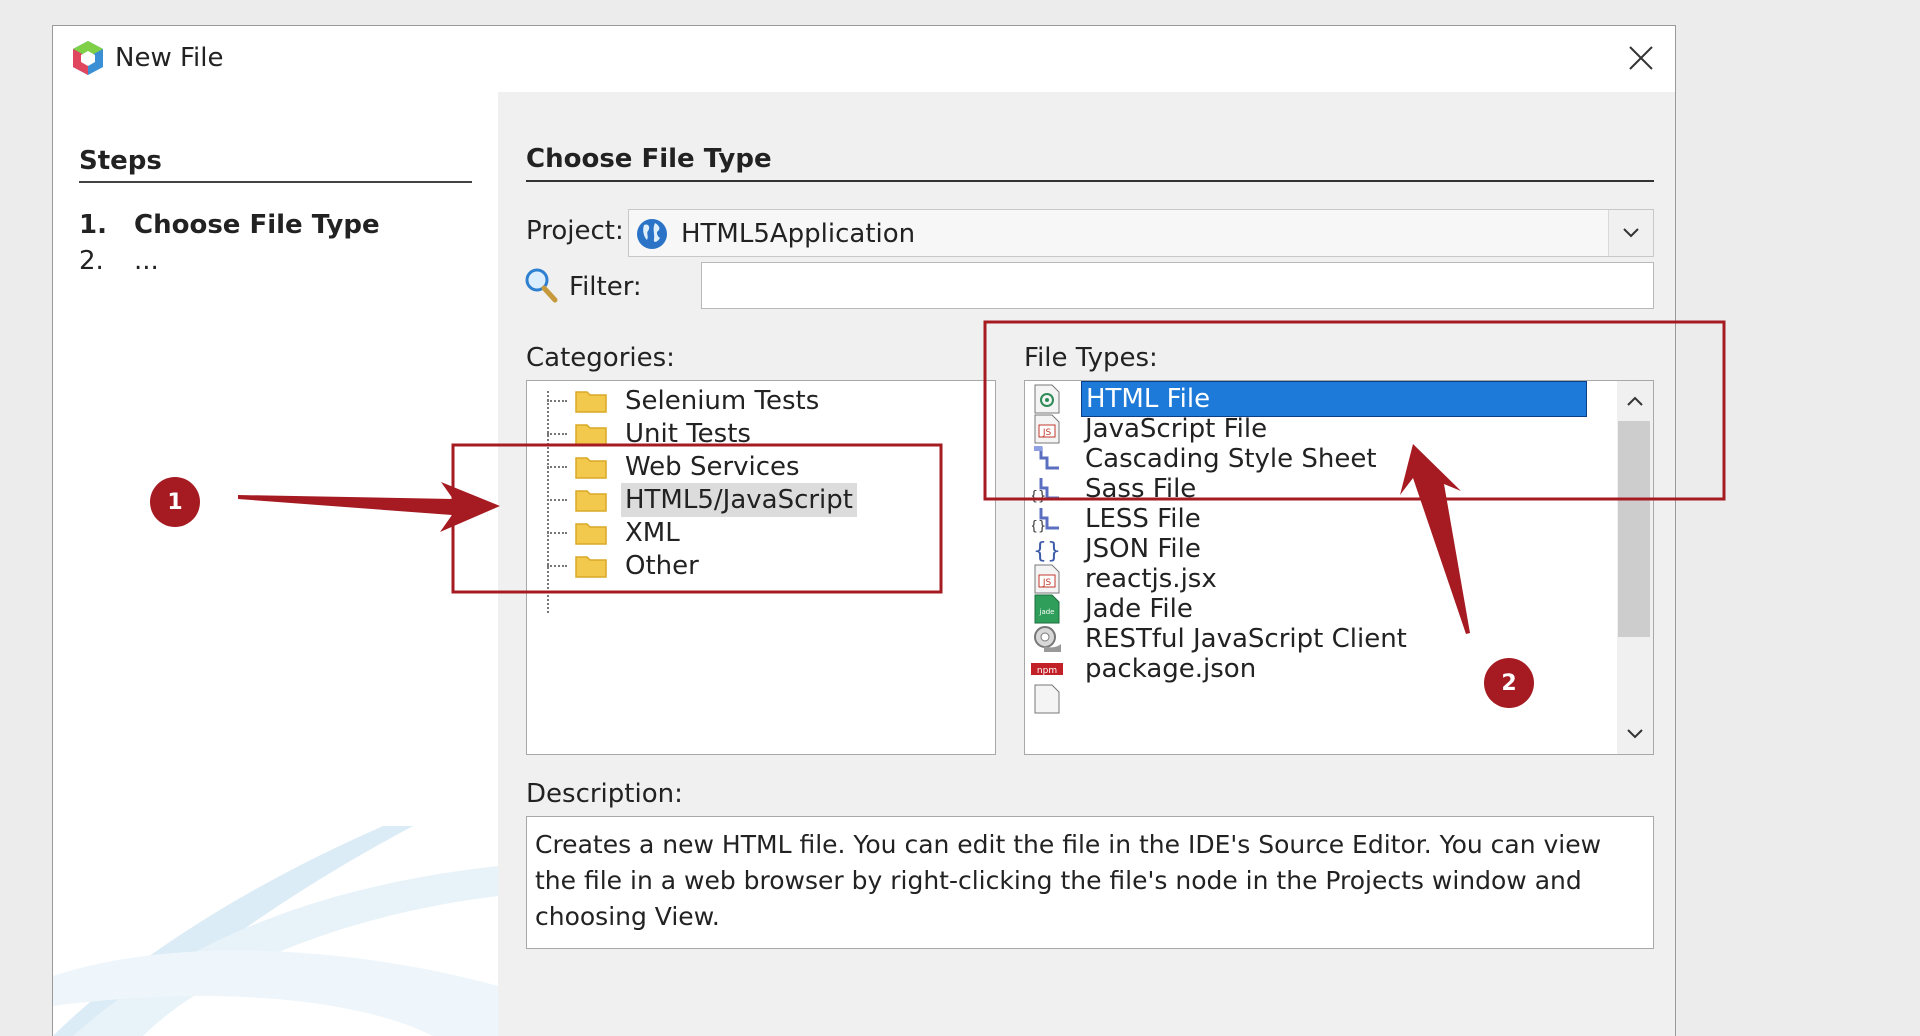 The height and width of the screenshot is (1036, 1920). I want to click on file-types-scrollbar, so click(1635, 567).